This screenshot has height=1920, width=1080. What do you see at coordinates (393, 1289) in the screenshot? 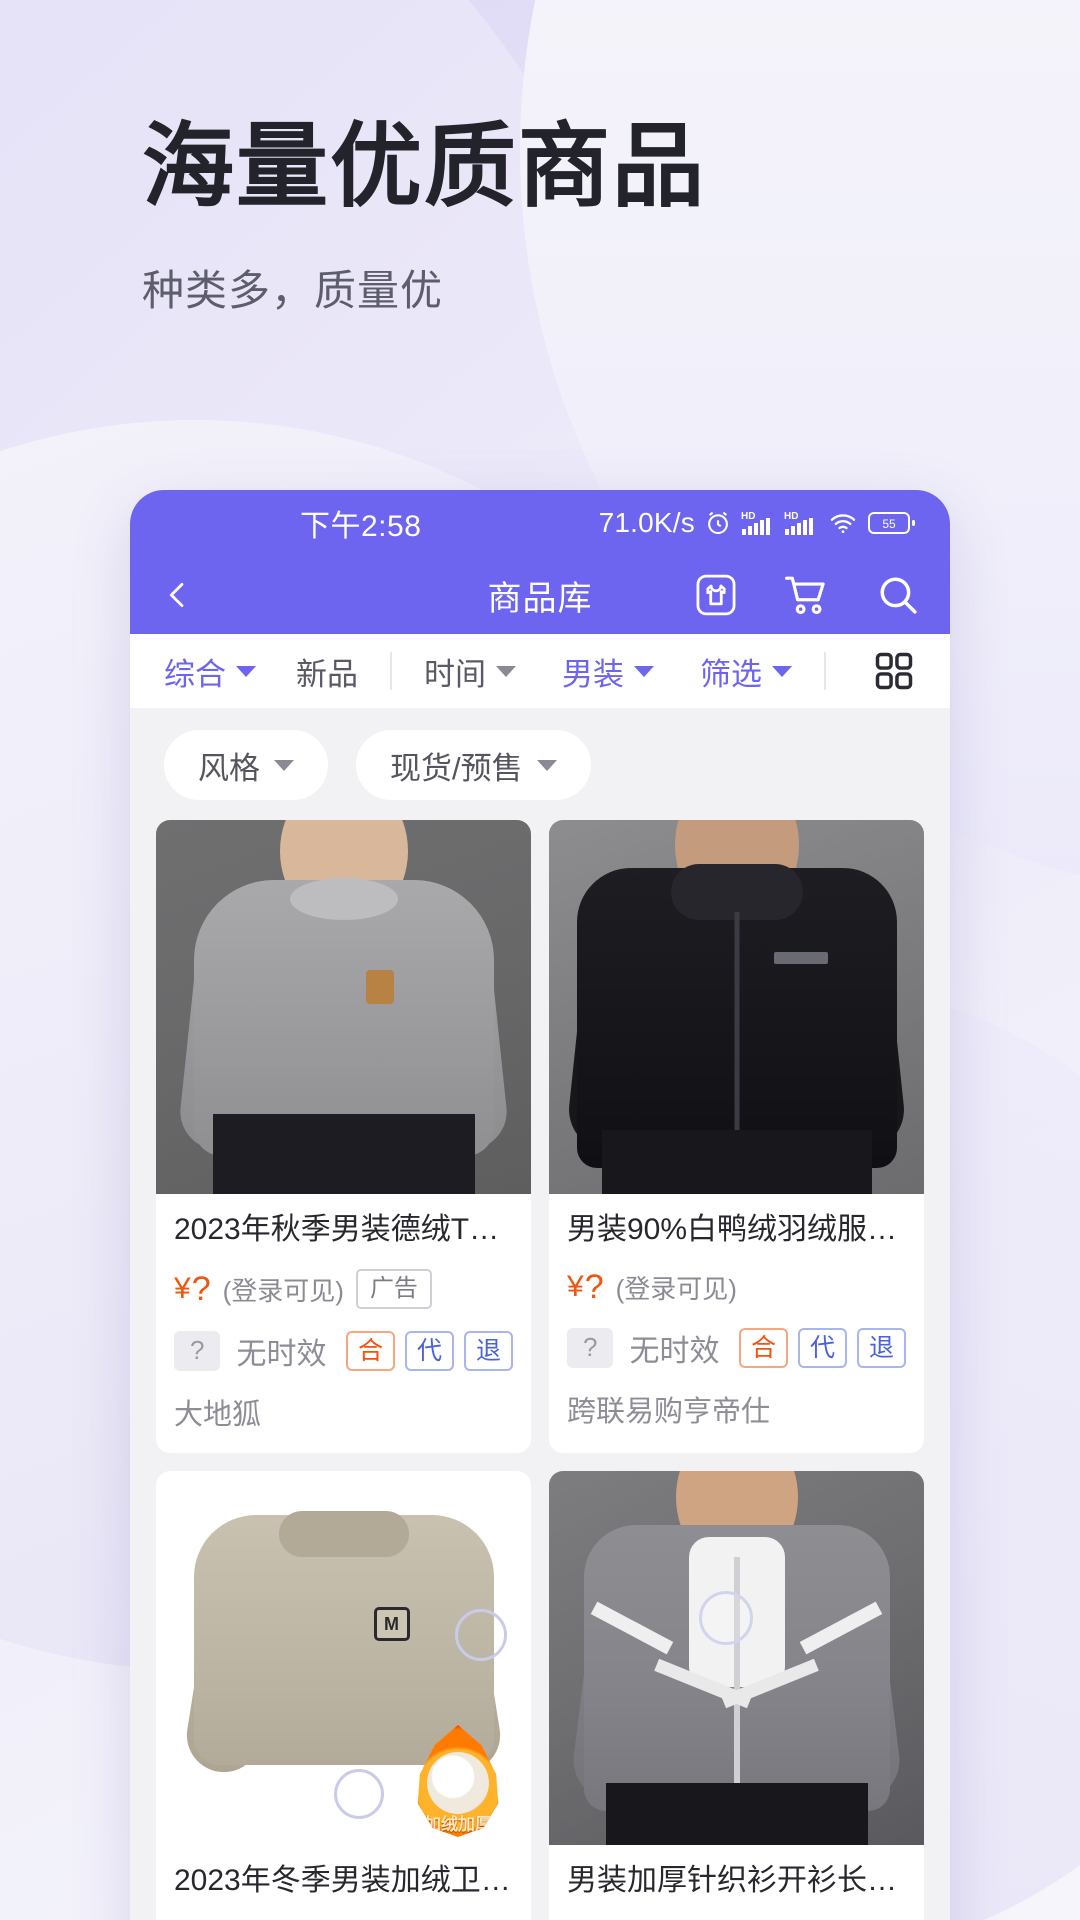
I see `ad-badge: 广告` at bounding box center [393, 1289].